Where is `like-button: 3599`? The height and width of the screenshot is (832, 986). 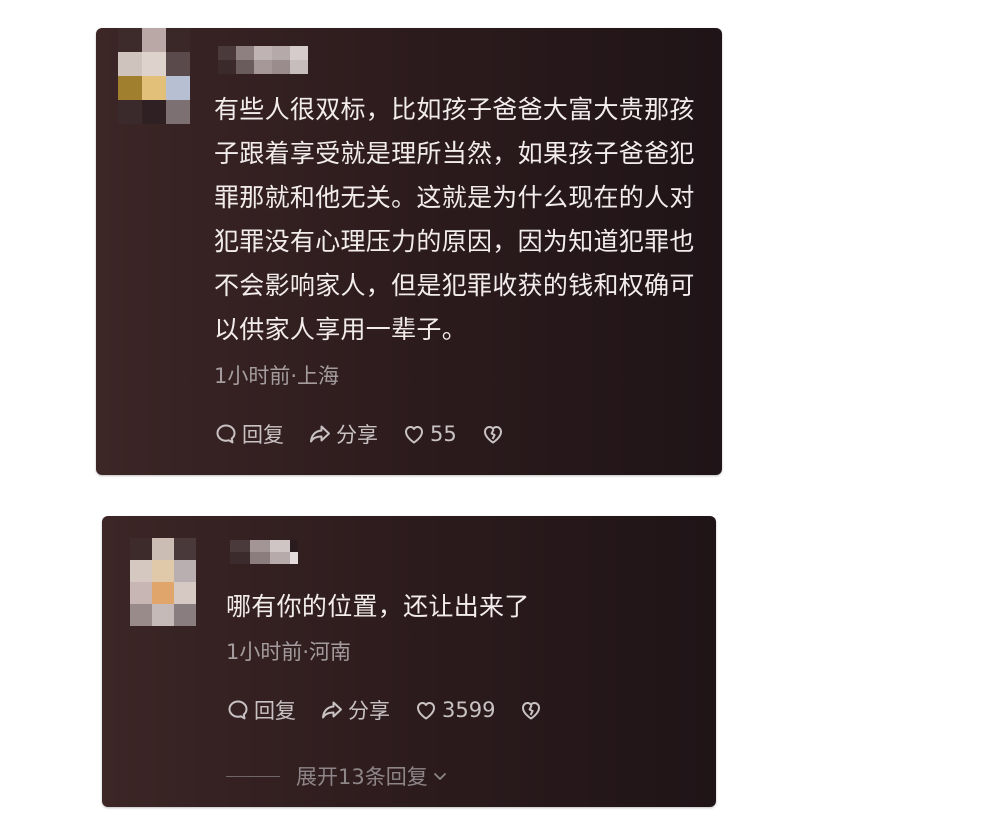
like-button: 3599 is located at coordinates (454, 710).